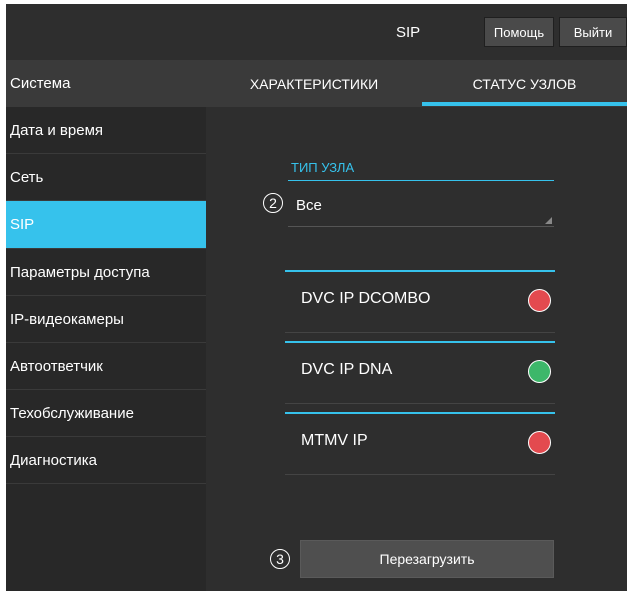 This screenshot has width=629, height=593. What do you see at coordinates (524, 83) in the screenshot?
I see `tab-node-status: СТАТУС УЗЛОВ` at bounding box center [524, 83].